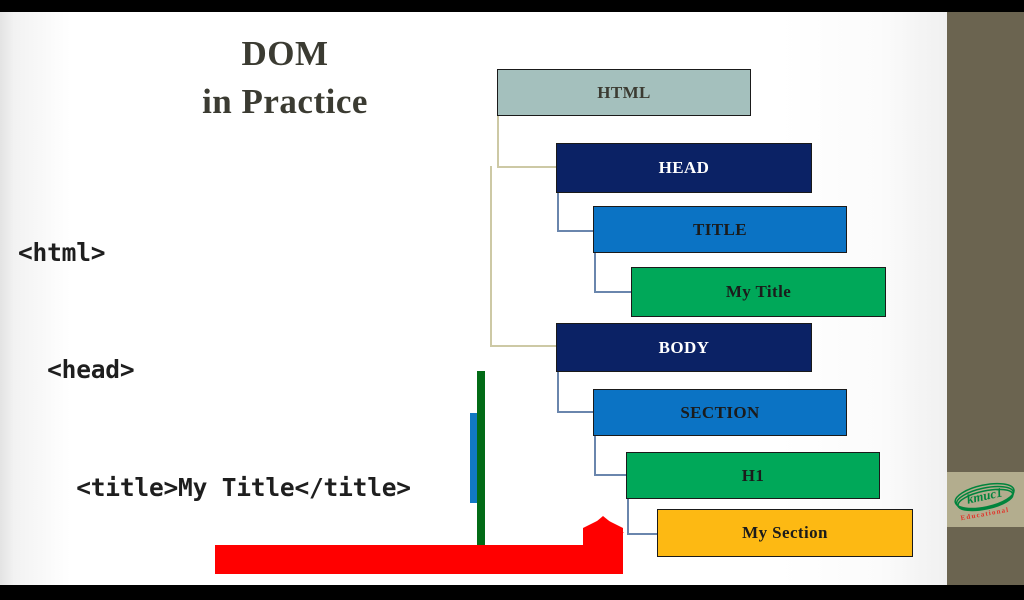 This screenshot has width=1024, height=600. What do you see at coordinates (285, 53) in the screenshot?
I see `page-title-line-1: DOM` at bounding box center [285, 53].